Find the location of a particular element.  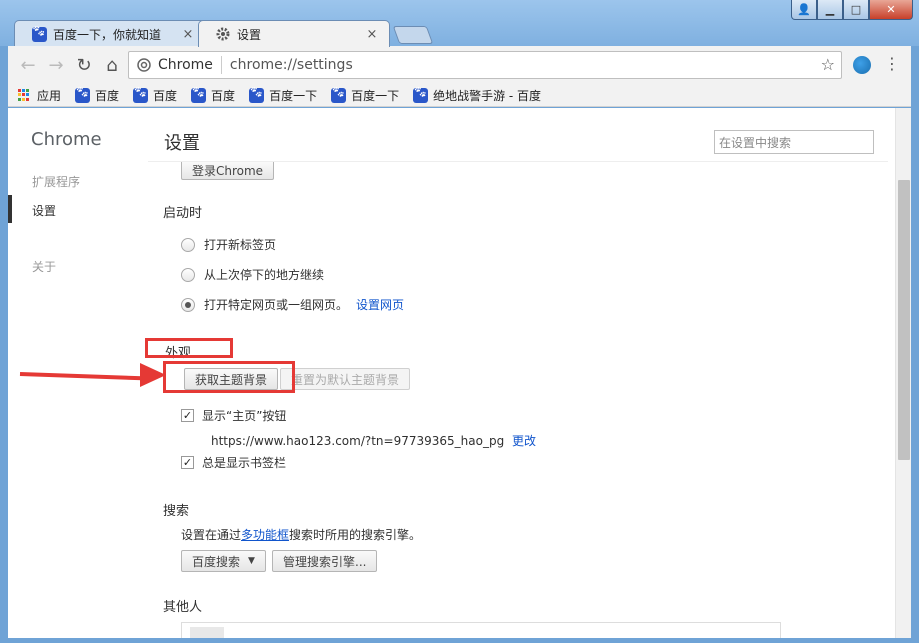

tab-strip: 百度一下，你就知道 × 设置 × is located at coordinates (224, 33).